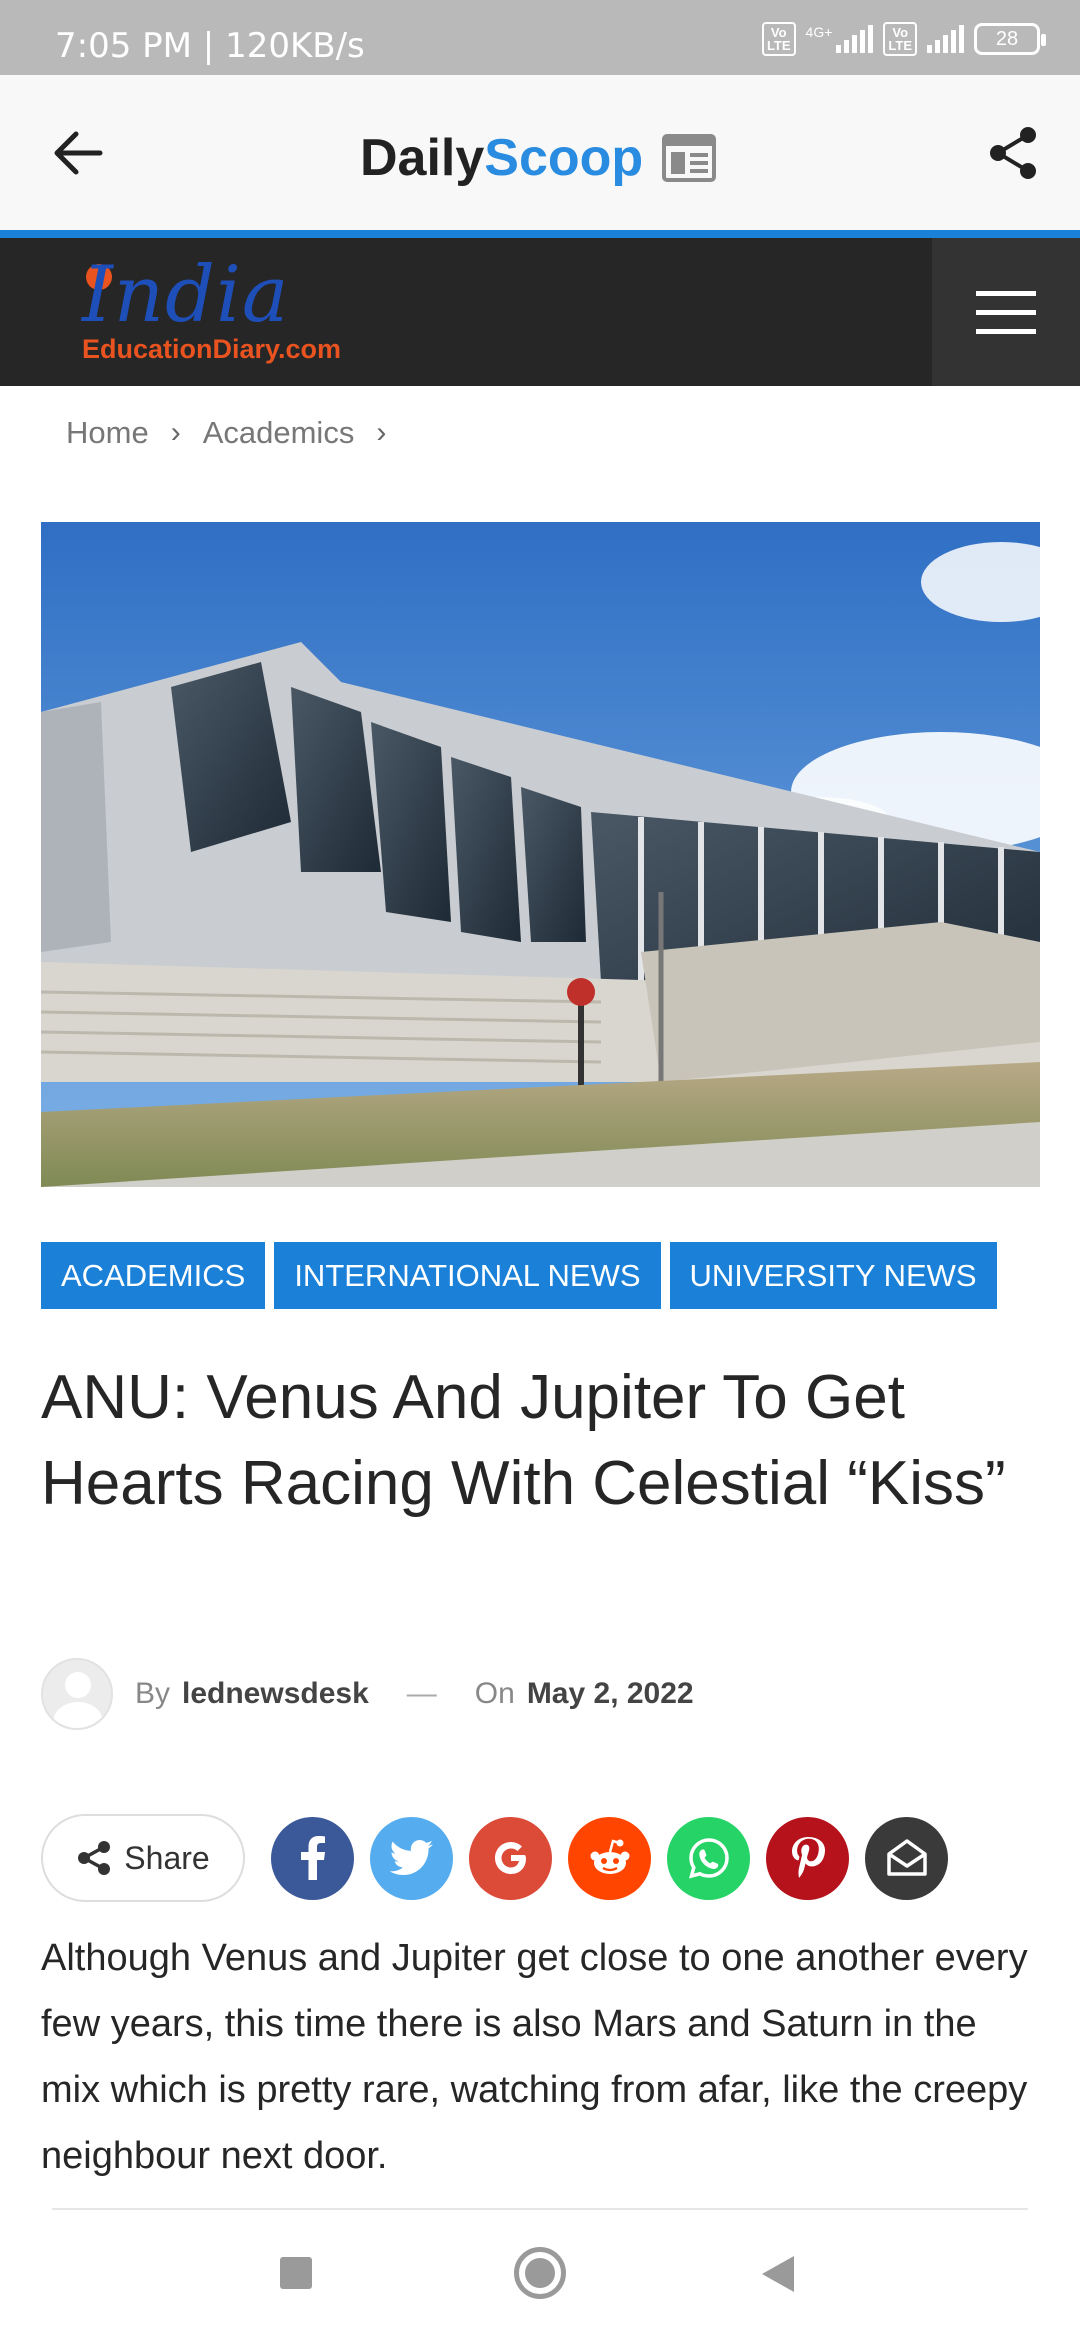 The image size is (1080, 2340). I want to click on system-nav-bar, so click(540, 2276).